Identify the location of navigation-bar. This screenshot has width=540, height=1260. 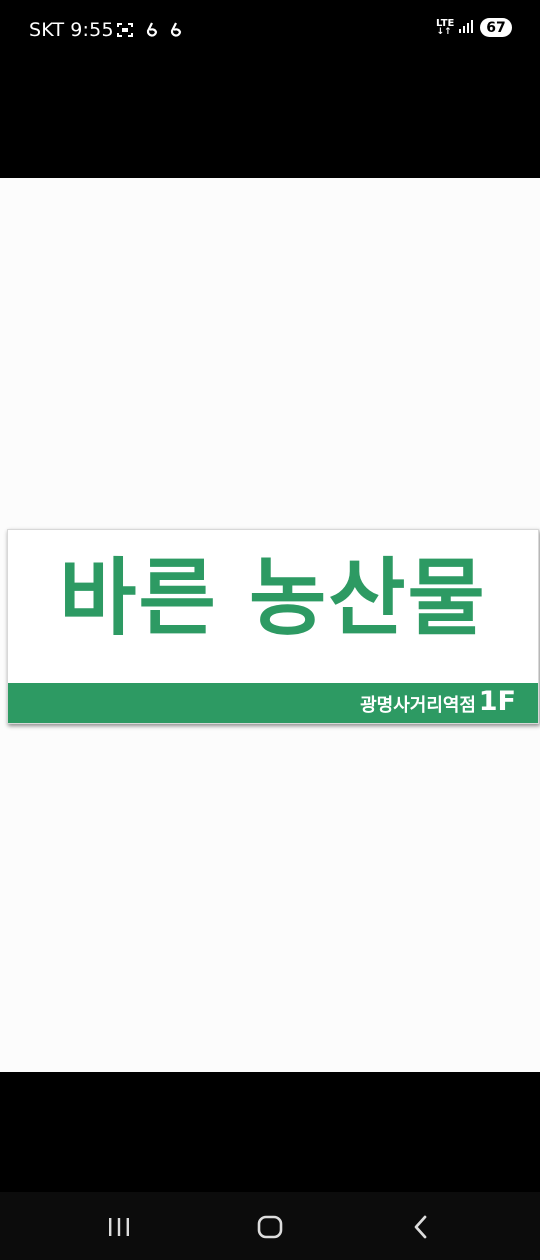
(270, 1226).